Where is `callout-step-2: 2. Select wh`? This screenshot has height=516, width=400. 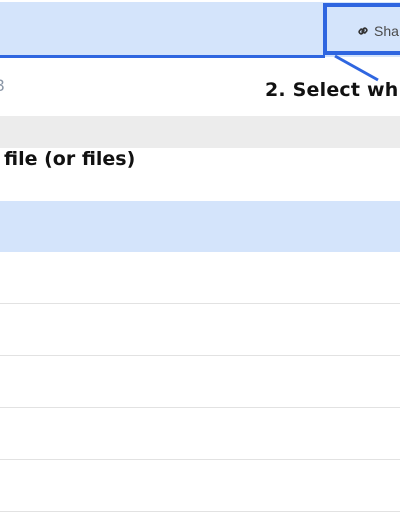
callout-step-2: 2. Select wh is located at coordinates (332, 90).